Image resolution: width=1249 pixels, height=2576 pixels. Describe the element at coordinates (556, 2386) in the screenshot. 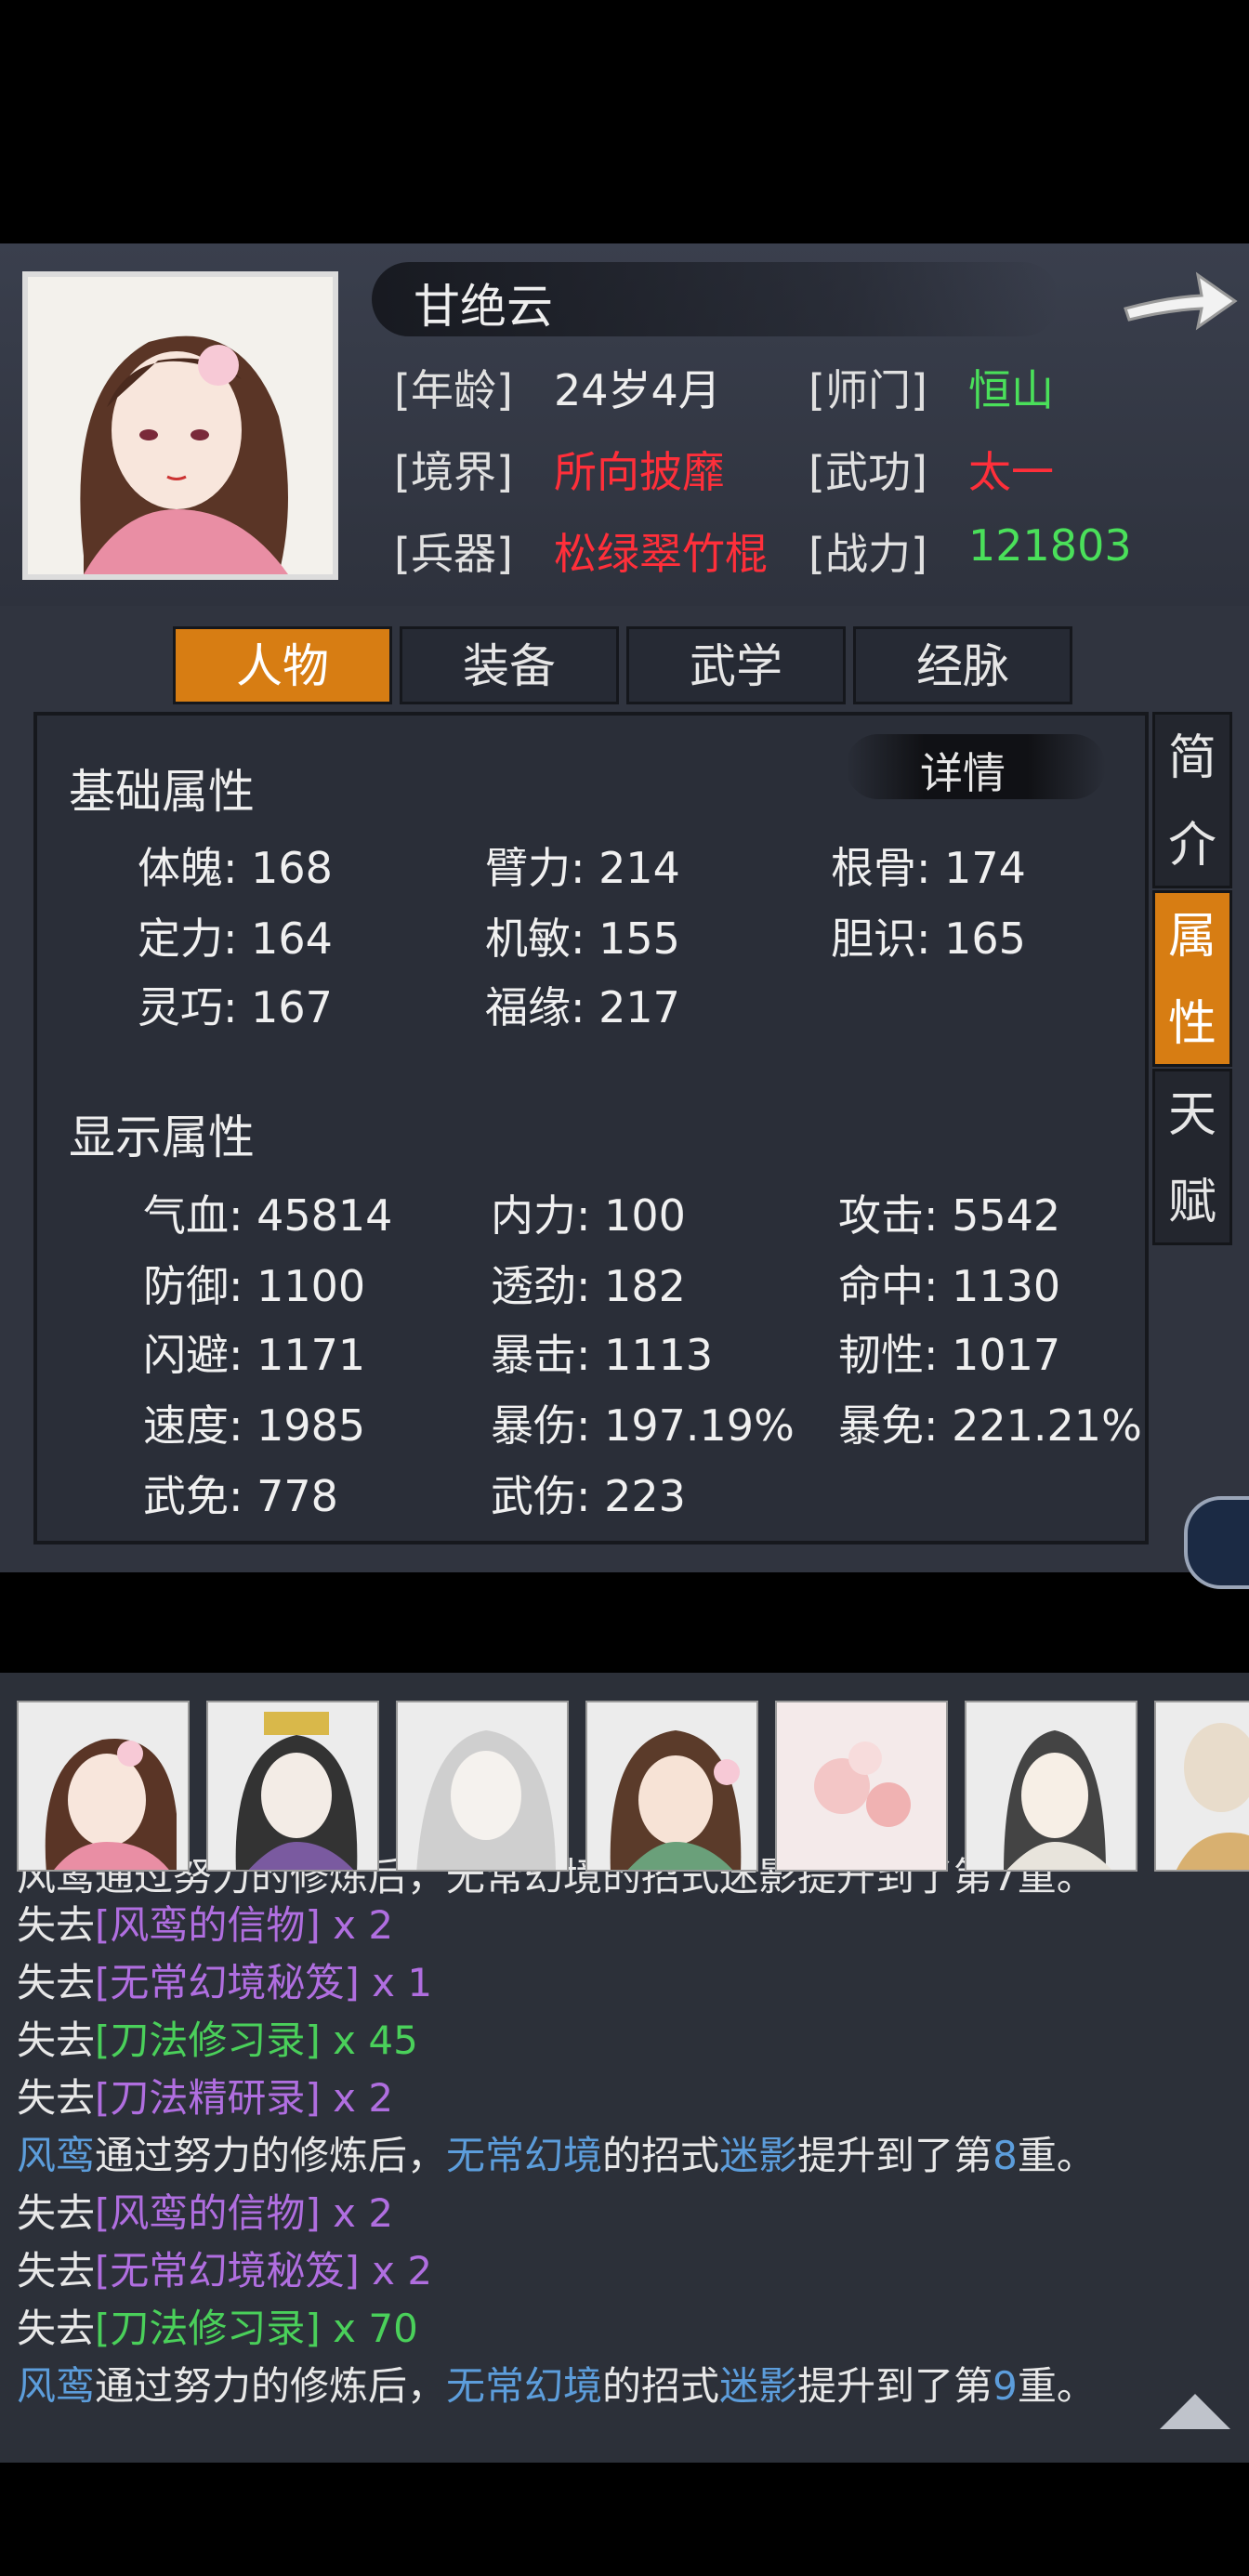

I see `log-line: 风鸾通过努力的修炼后，无常幻境的招式迷影提升到了第9重。` at that location.